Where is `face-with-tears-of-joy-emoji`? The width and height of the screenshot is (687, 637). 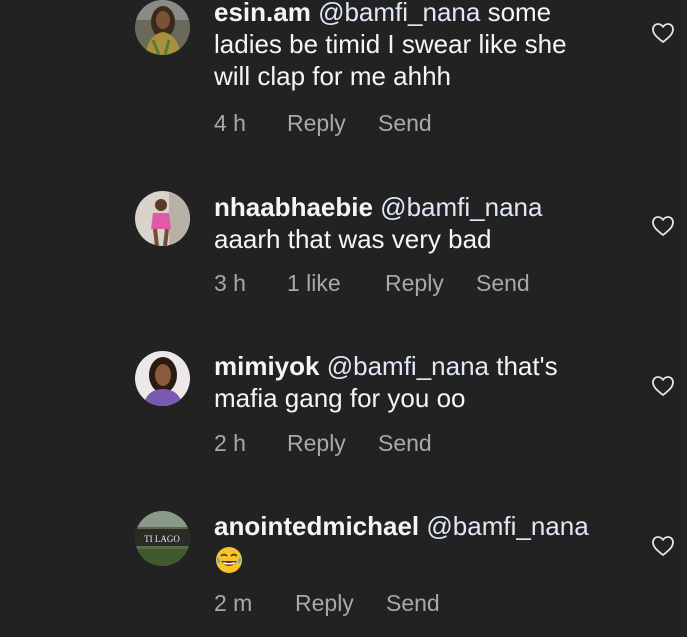 face-with-tears-of-joy-emoji is located at coordinates (229, 560).